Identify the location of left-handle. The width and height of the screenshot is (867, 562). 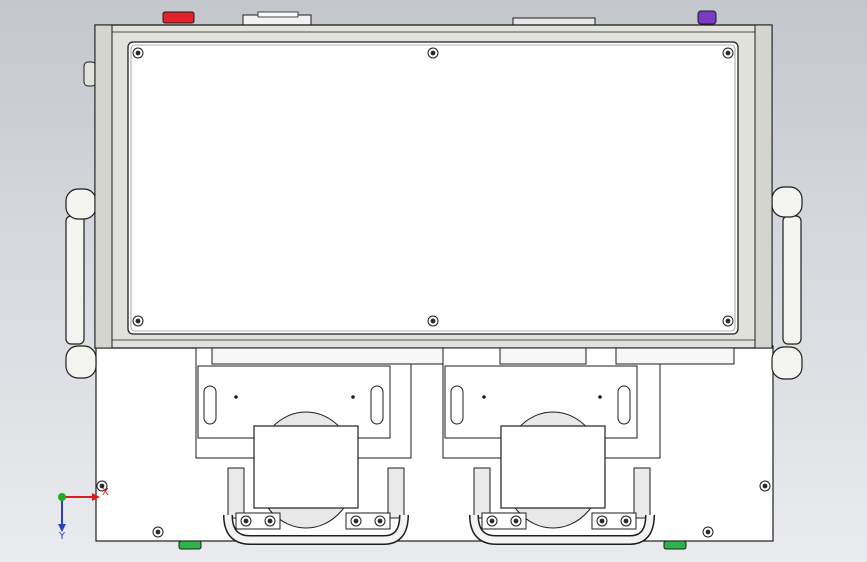
(81, 283).